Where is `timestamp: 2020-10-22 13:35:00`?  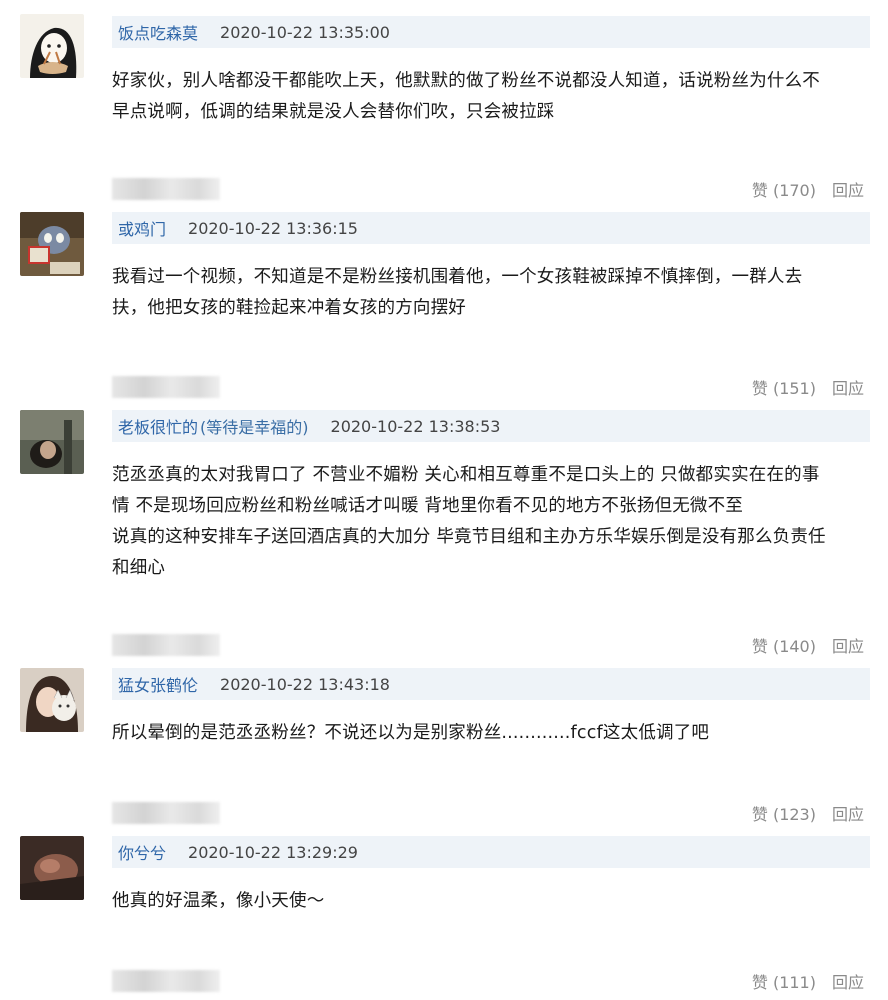 timestamp: 2020-10-22 13:35:00 is located at coordinates (305, 32).